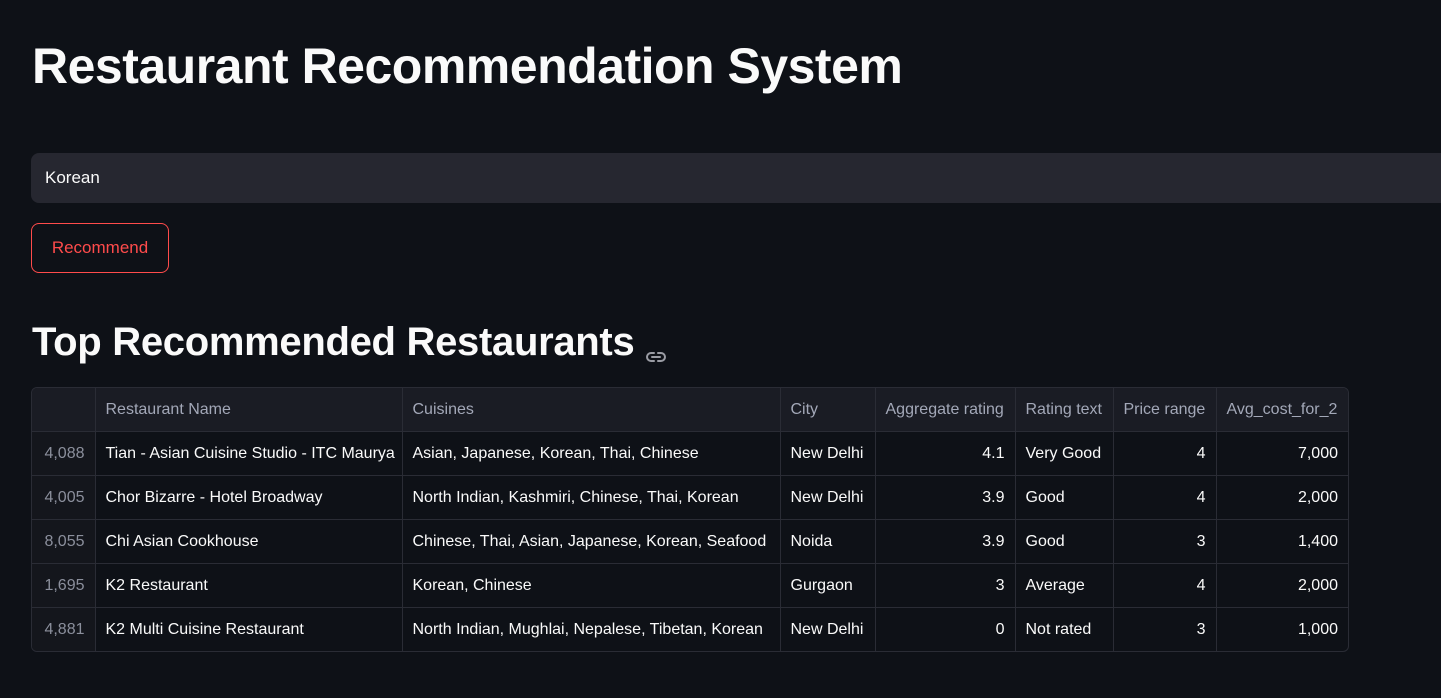 The height and width of the screenshot is (698, 1441). I want to click on table-cell: Chi Asian Cookhouse, so click(249, 541).